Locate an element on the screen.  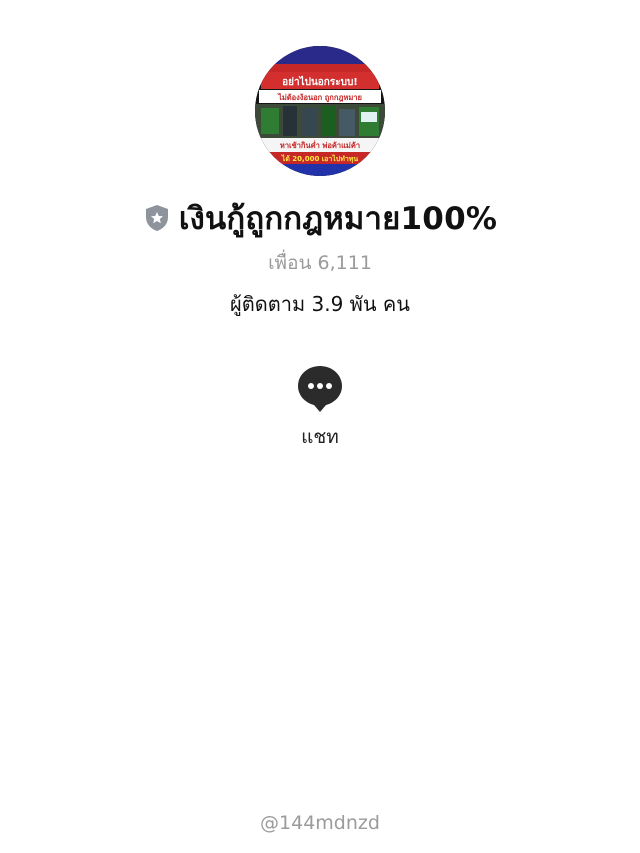
avatar-line-2: ไม่ต้องง้อนอก ถูกกฎหมาย is located at coordinates (319, 97).